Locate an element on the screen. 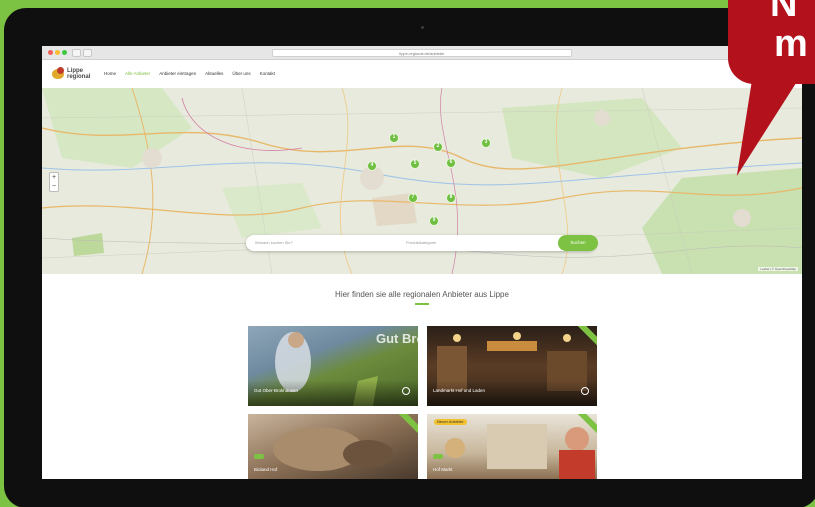  nav-item-kontakt: Kontakt is located at coordinates (267, 74).